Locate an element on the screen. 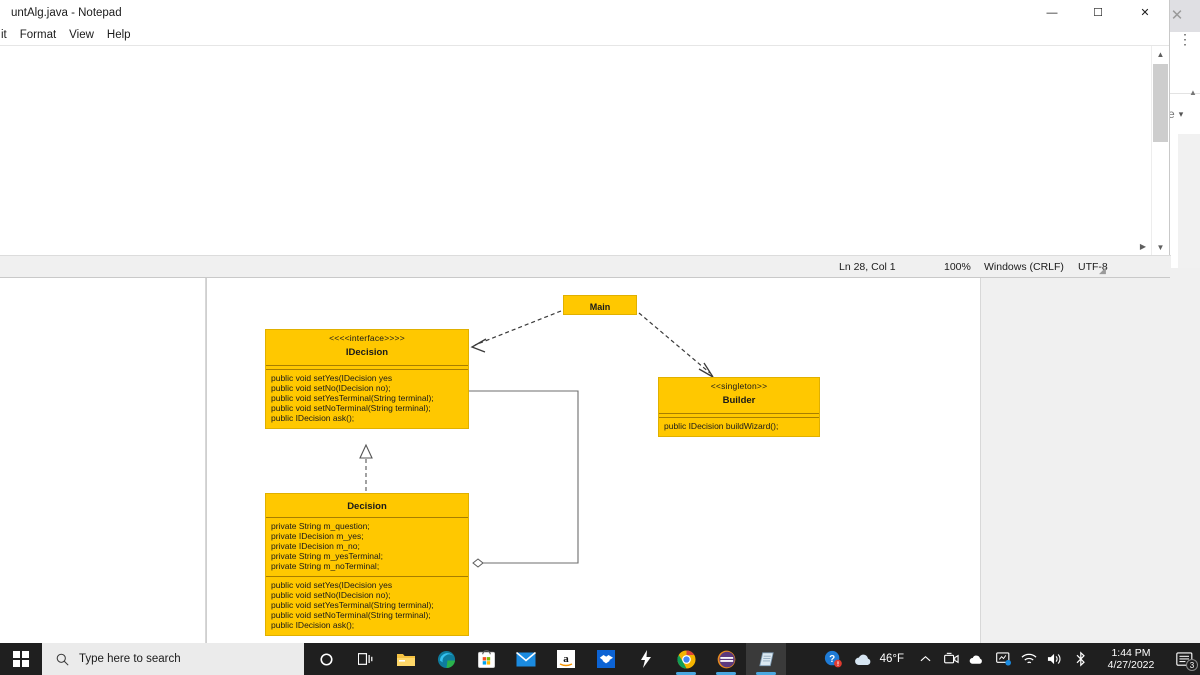  weather-widget: 46°F is located at coordinates (879, 659).